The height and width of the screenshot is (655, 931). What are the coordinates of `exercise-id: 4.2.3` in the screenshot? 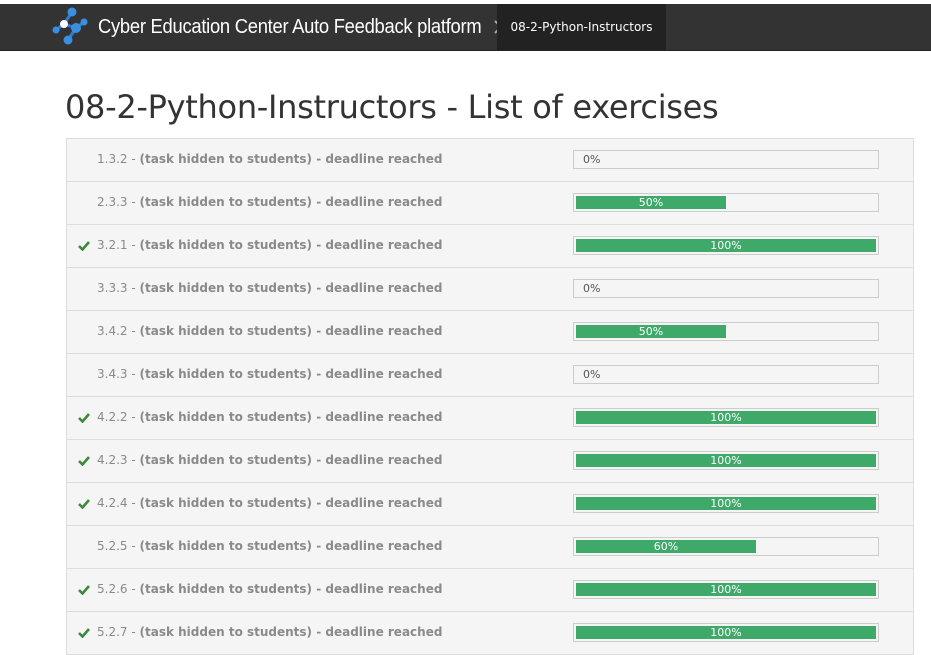 It's located at (112, 460).